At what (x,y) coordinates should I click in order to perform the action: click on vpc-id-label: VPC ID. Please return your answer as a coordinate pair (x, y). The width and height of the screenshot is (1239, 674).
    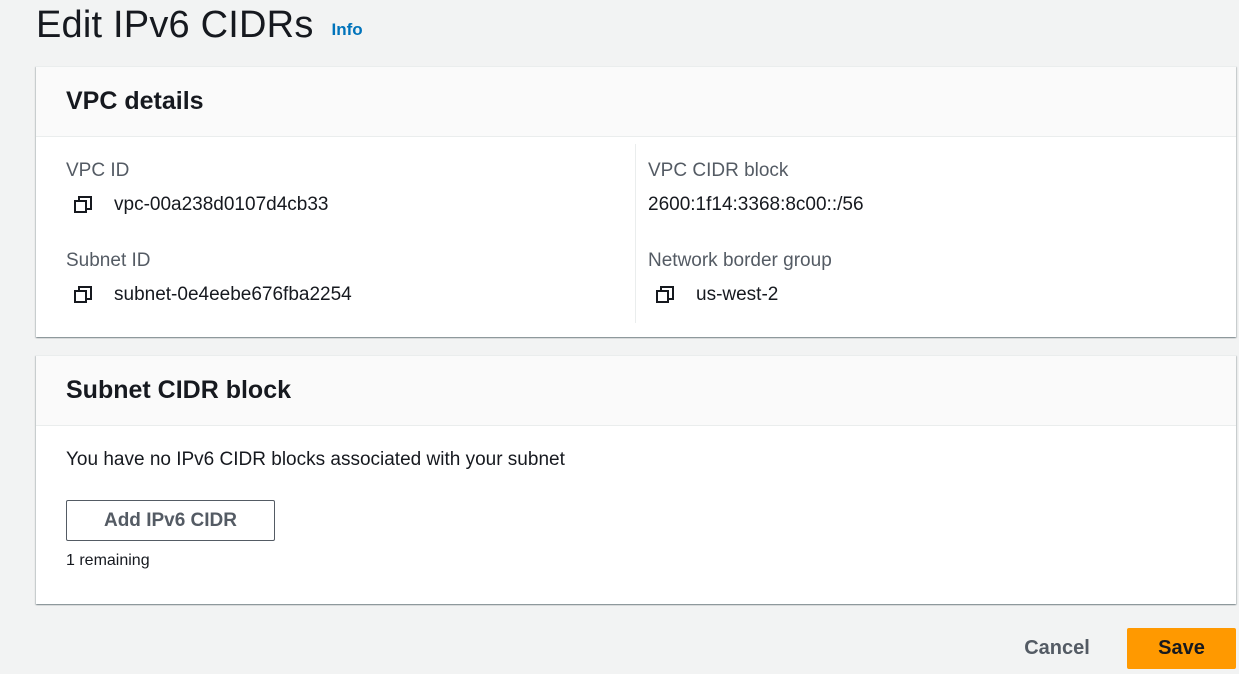
    Looking at the image, I should click on (98, 170).